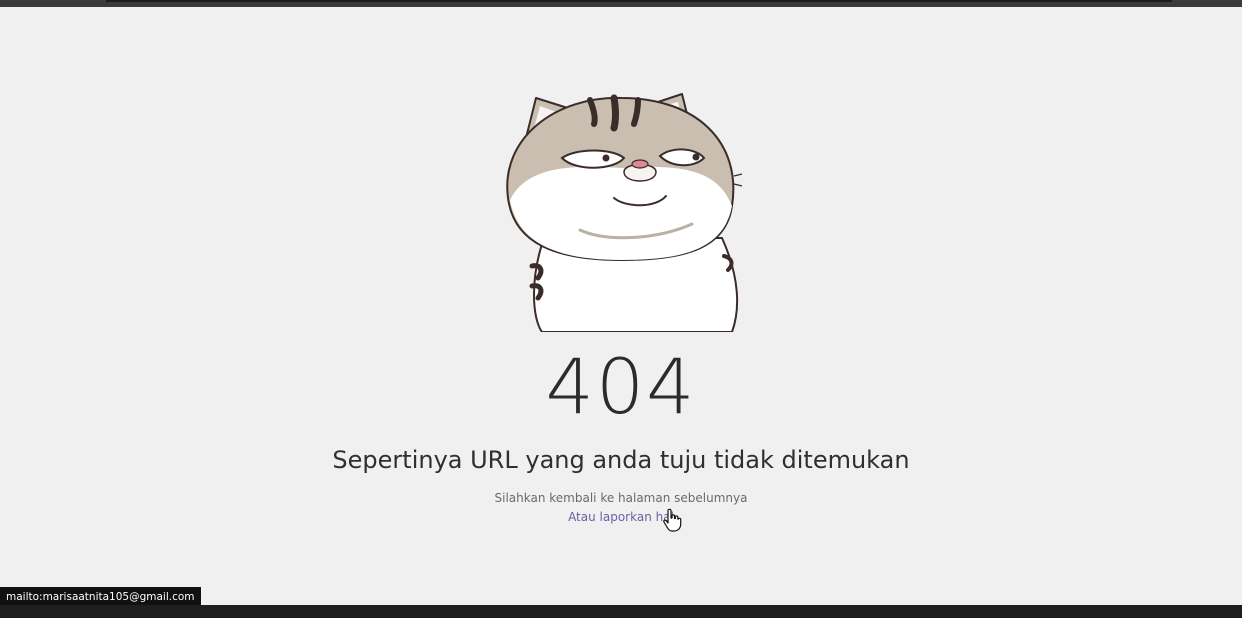 The width and height of the screenshot is (1242, 618). What do you see at coordinates (621, 498) in the screenshot?
I see `back-instruction: Silahkan kembali ke halaman sebelumnya` at bounding box center [621, 498].